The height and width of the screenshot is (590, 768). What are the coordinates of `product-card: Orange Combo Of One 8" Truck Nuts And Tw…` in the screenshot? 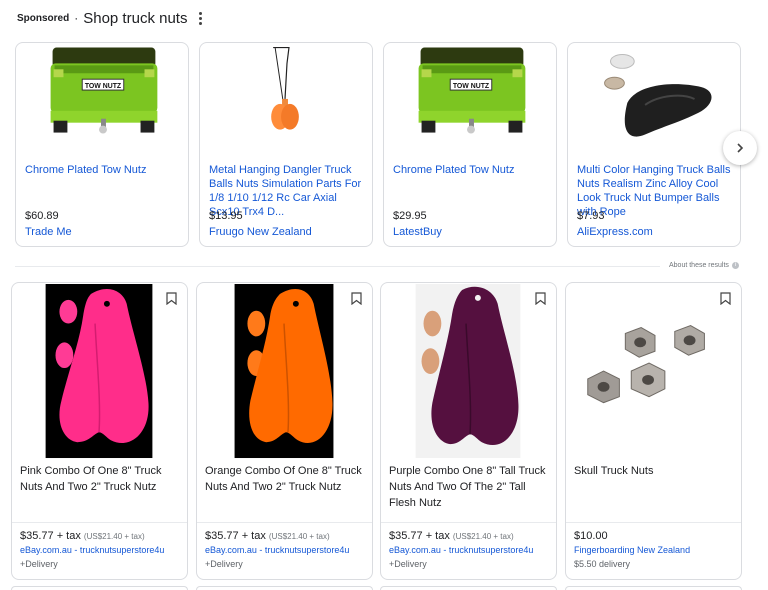 It's located at (284, 431).